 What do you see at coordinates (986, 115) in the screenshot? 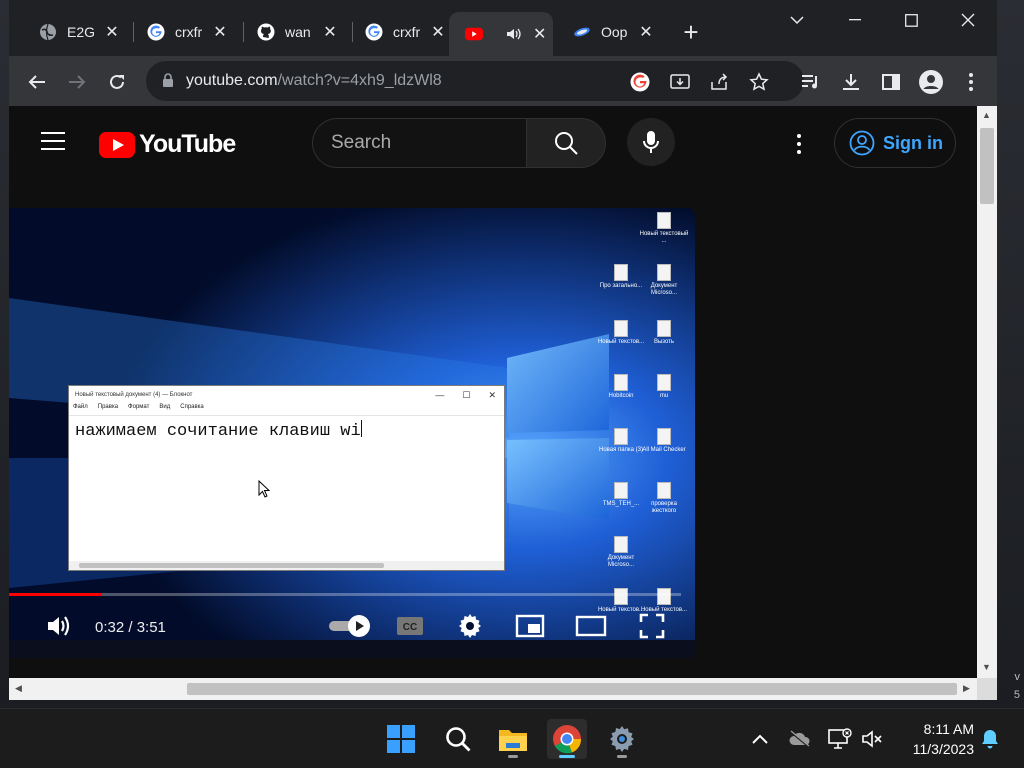
I see `scroll-up-icon: ▲` at bounding box center [986, 115].